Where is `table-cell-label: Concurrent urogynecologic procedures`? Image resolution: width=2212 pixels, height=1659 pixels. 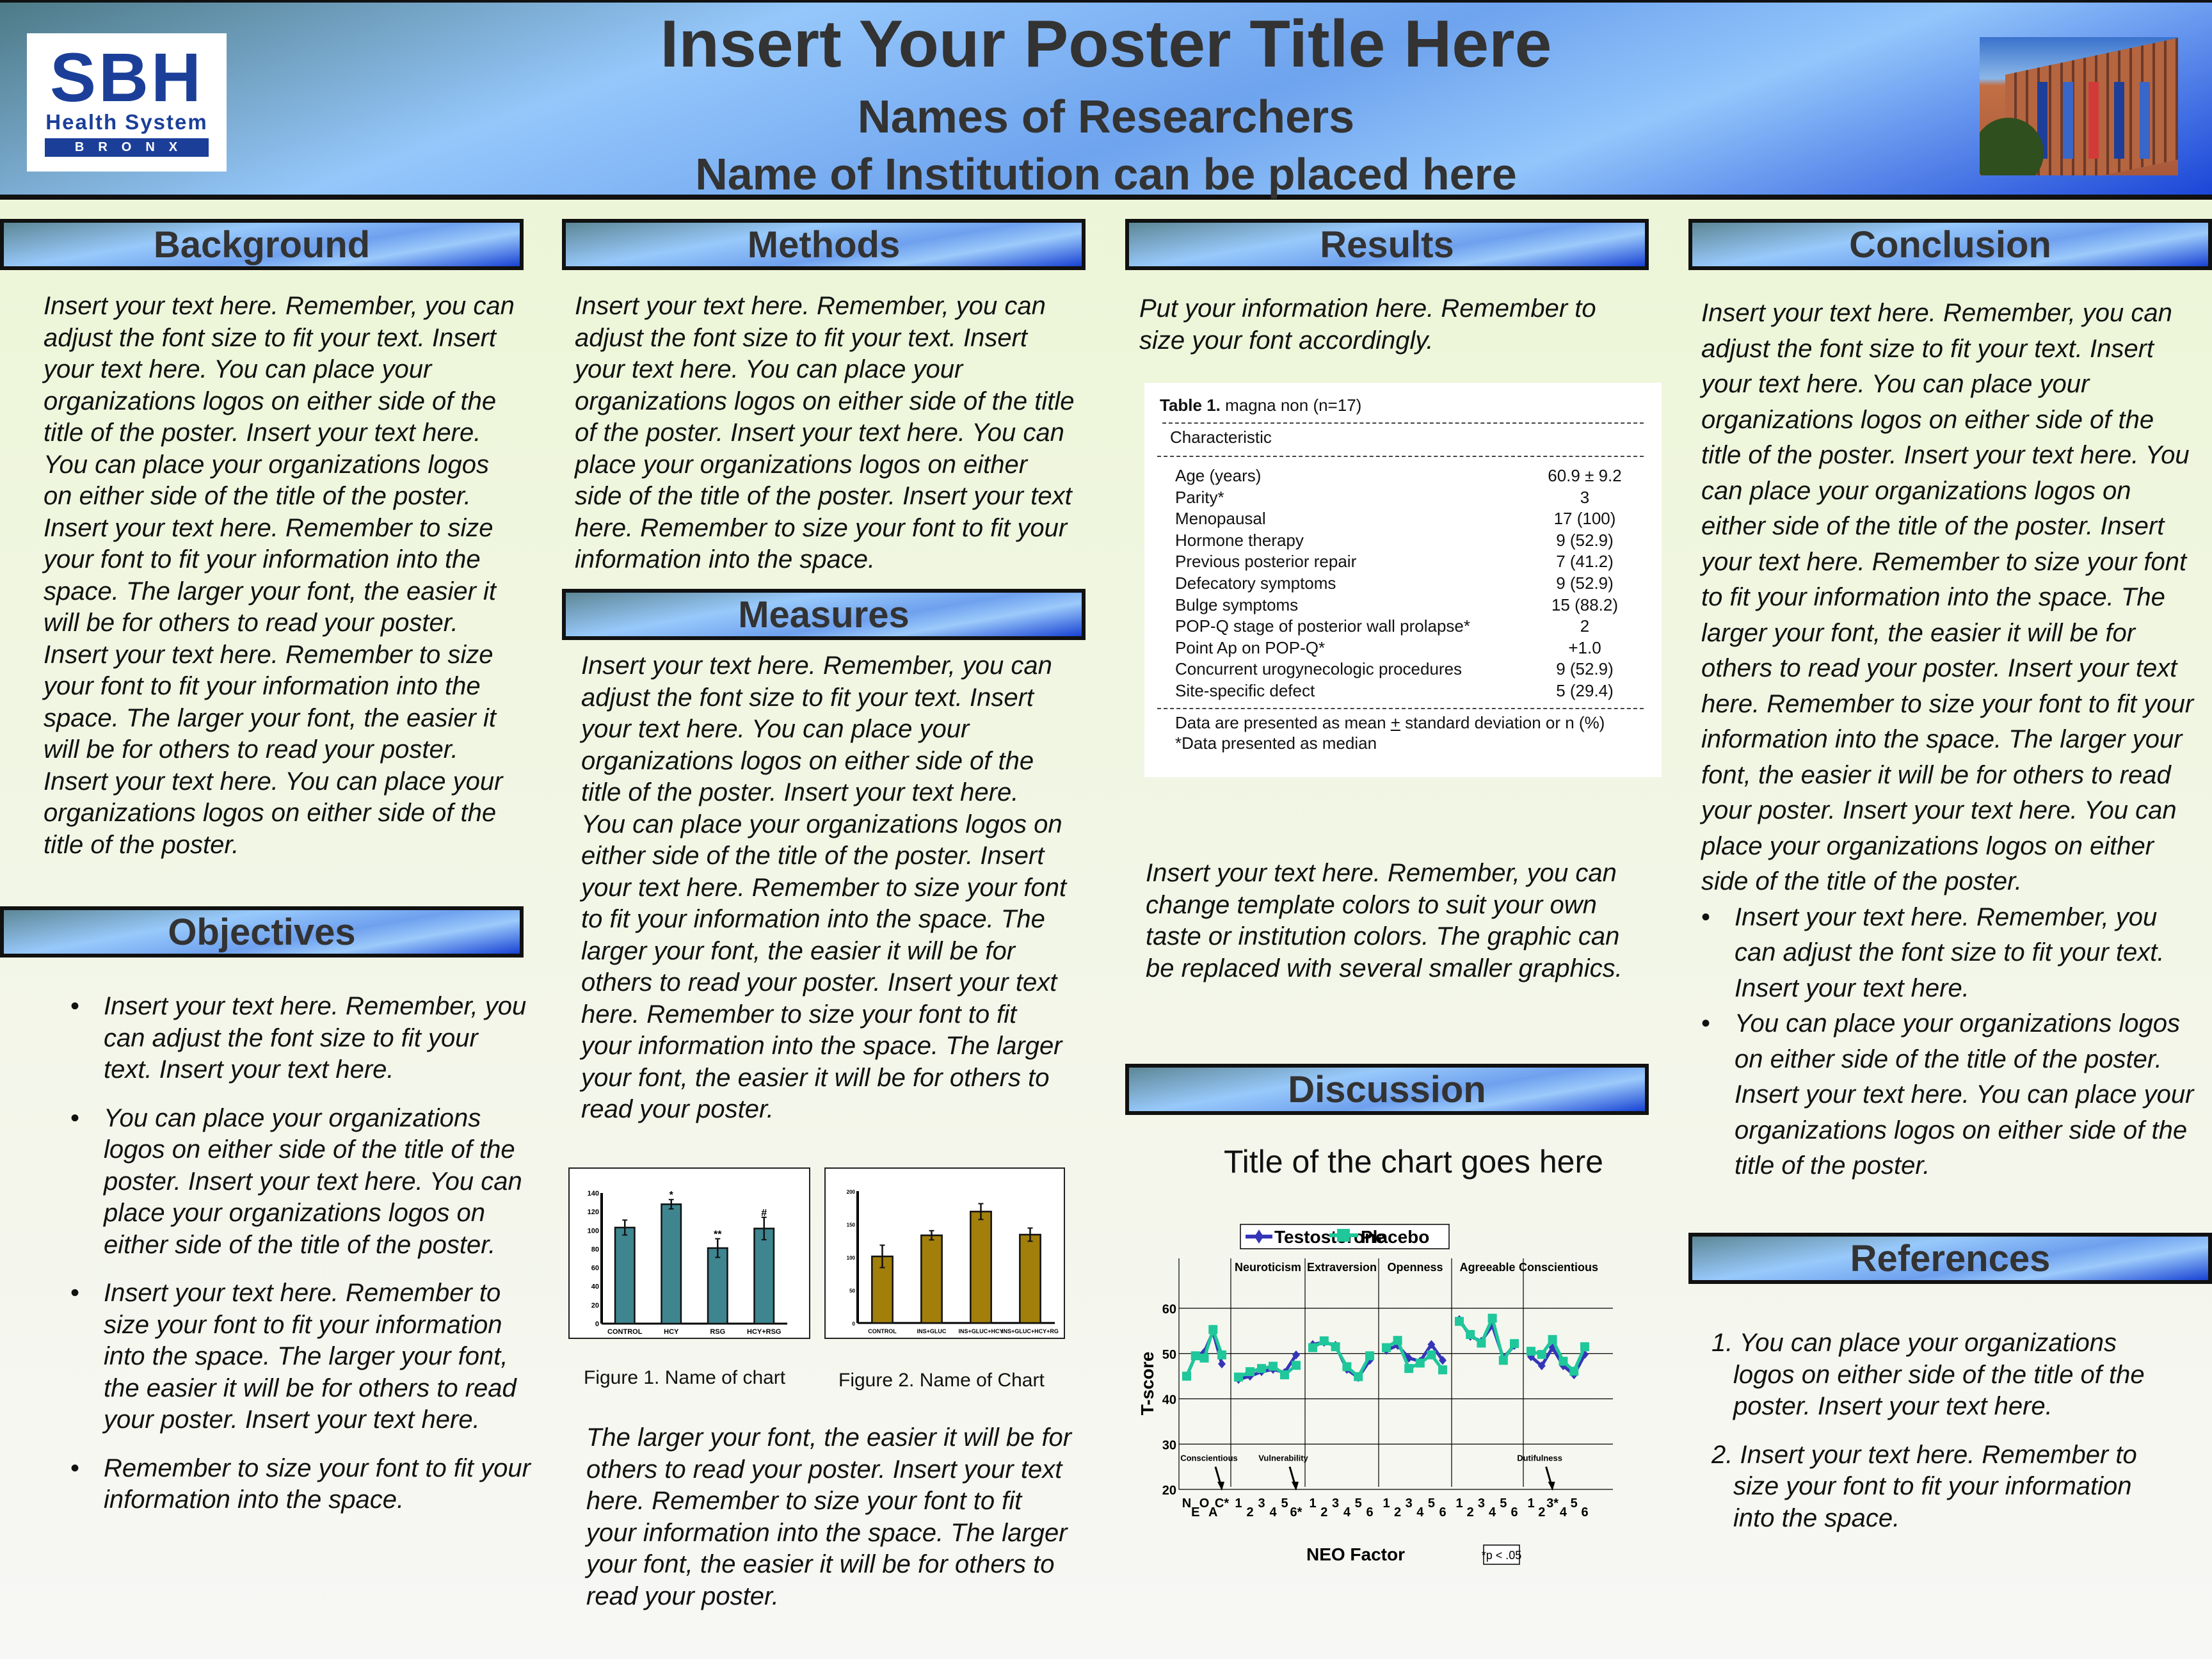 table-cell-label: Concurrent urogynecologic procedures is located at coordinates (1319, 669).